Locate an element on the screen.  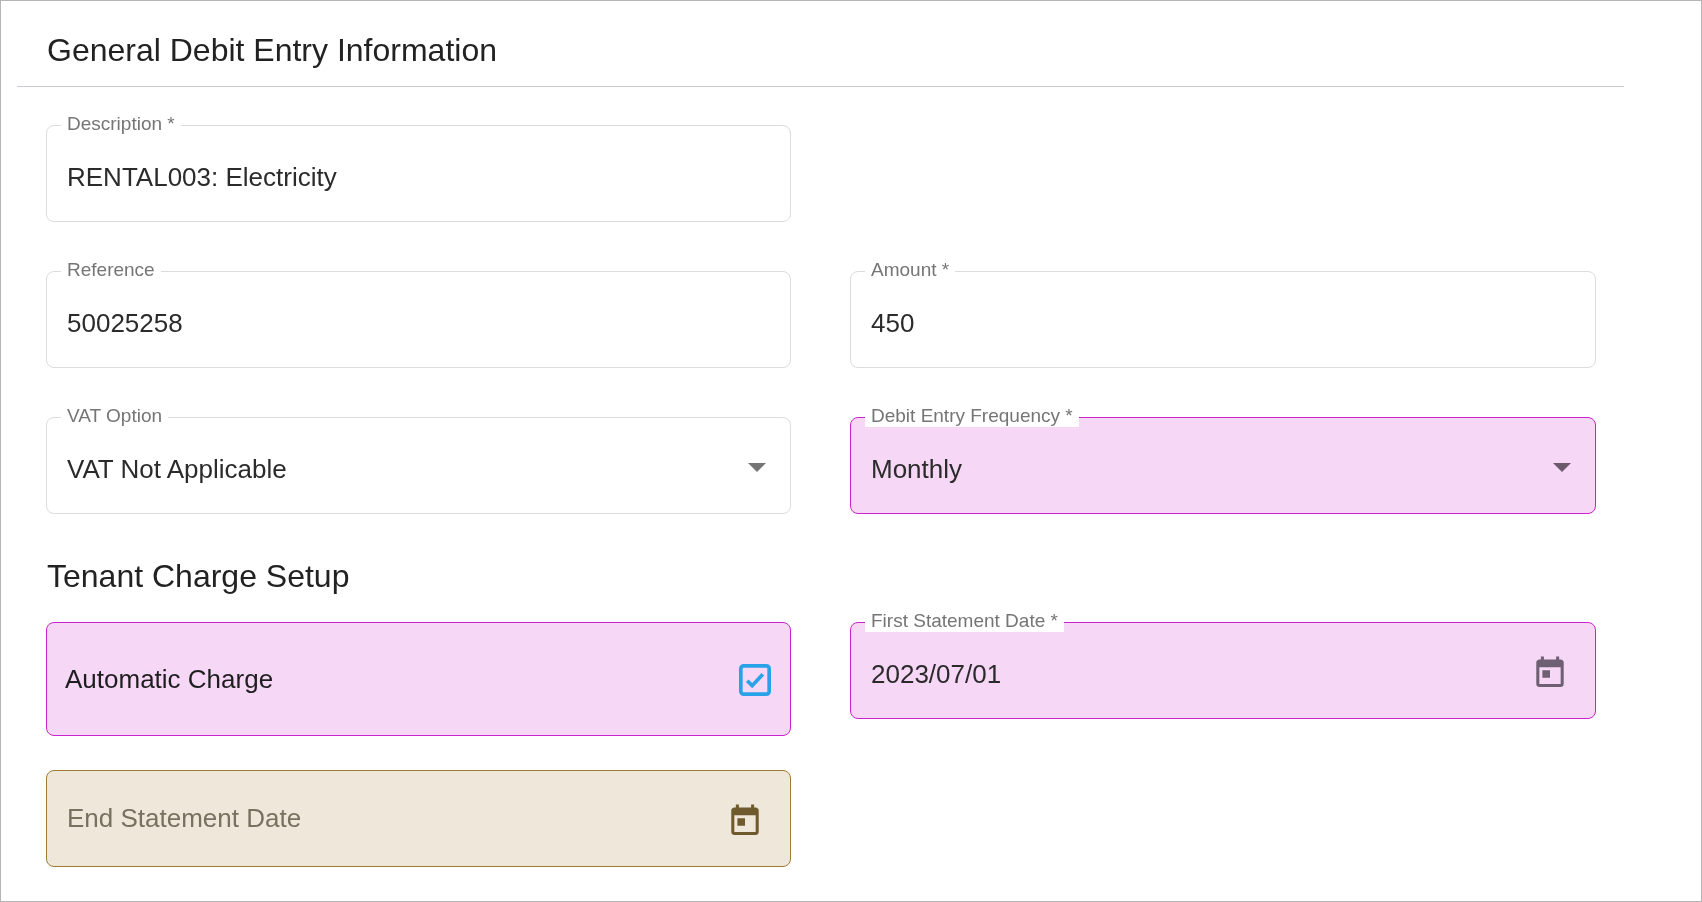
field-value: RENTAL003: Electricity is located at coordinates (202, 177).